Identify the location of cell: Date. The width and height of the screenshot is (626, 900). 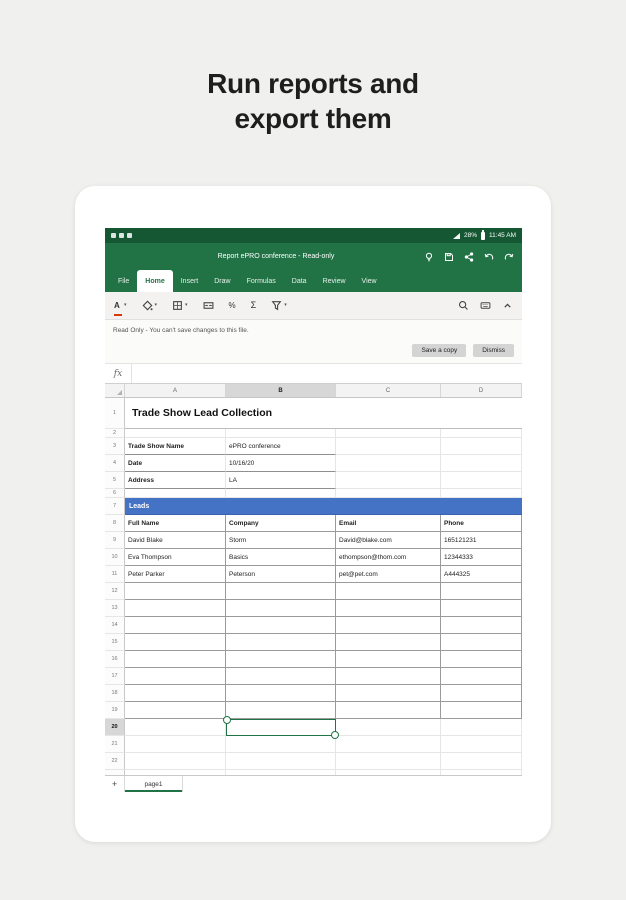
(175, 463).